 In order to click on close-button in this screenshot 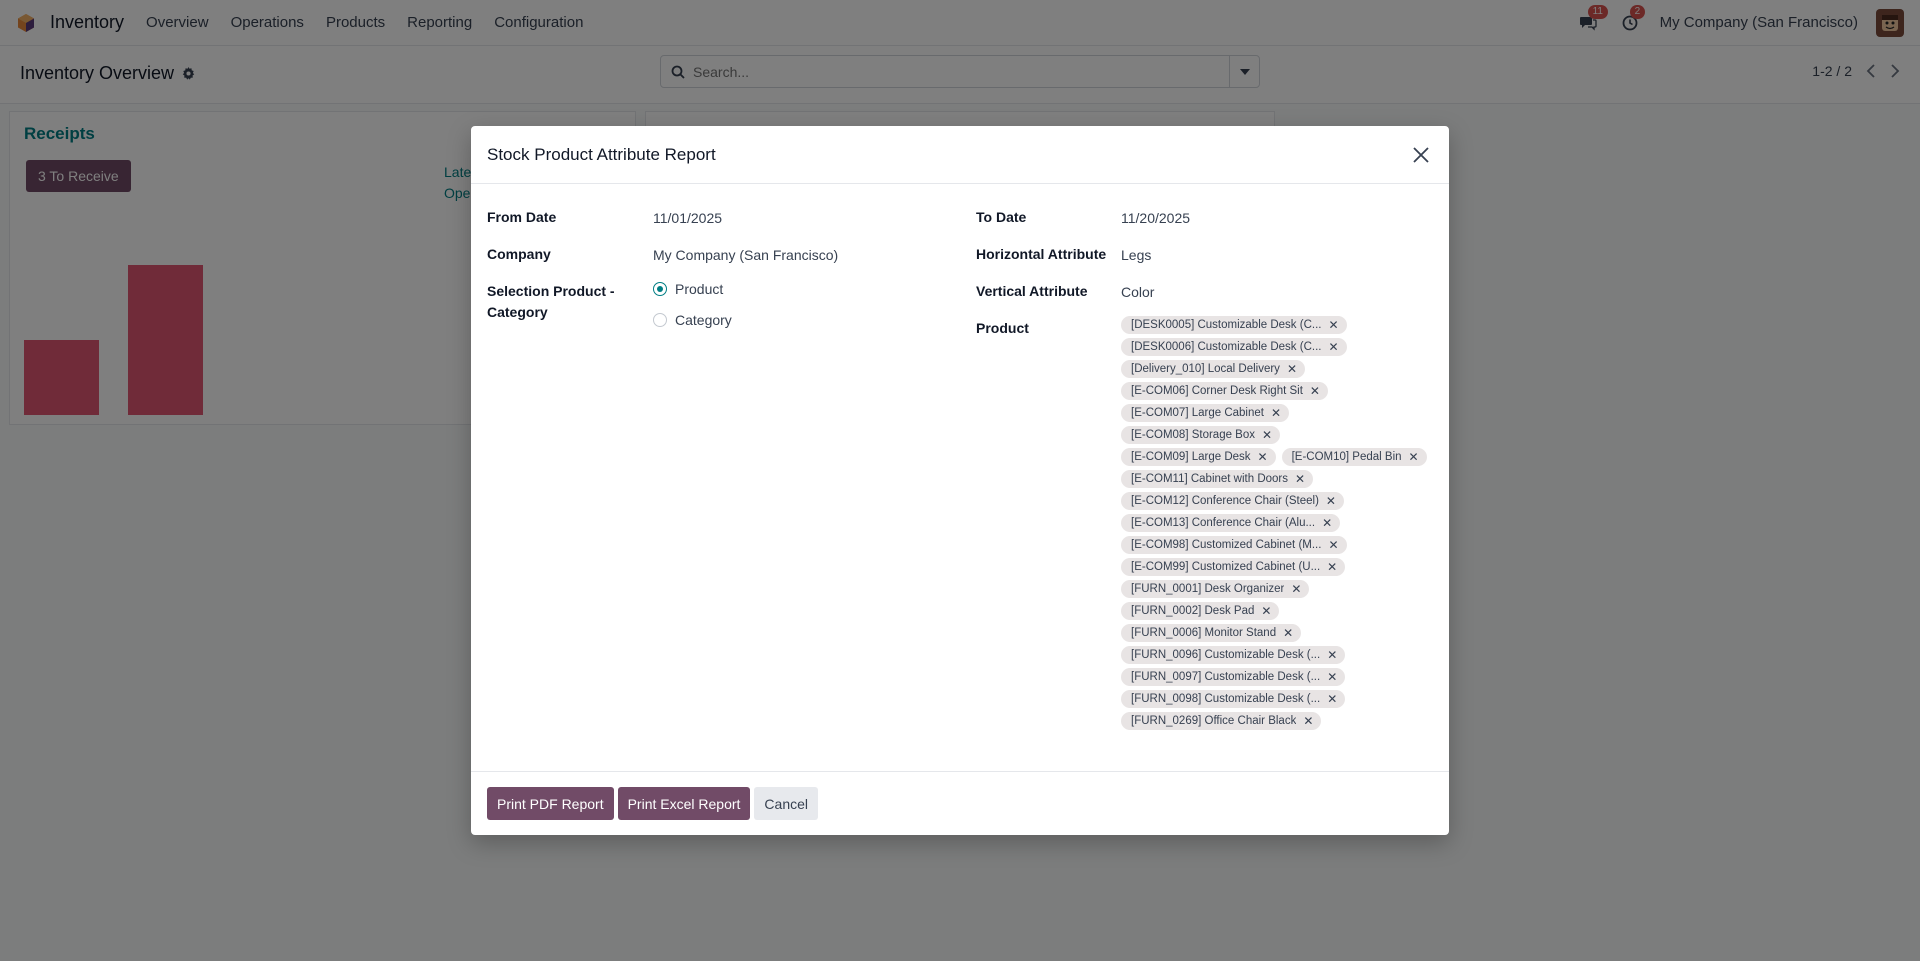, I will do `click(1421, 155)`.